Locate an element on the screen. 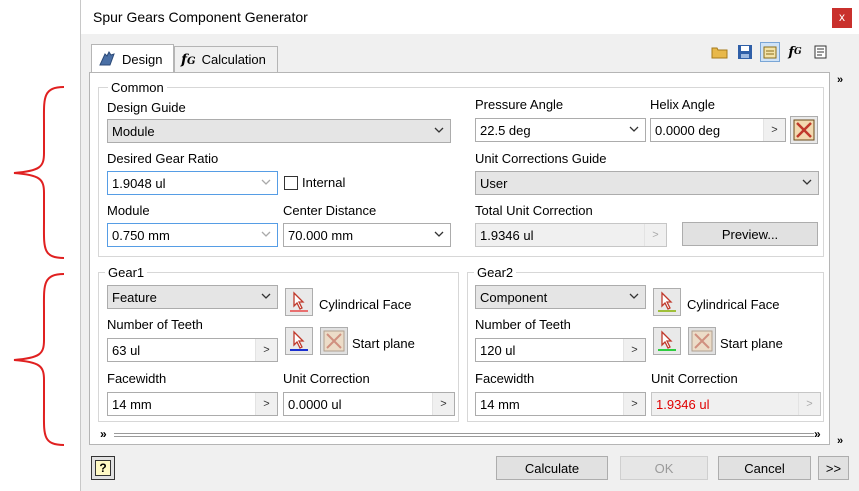  collapse-down-icon: » is located at coordinates (103, 434).